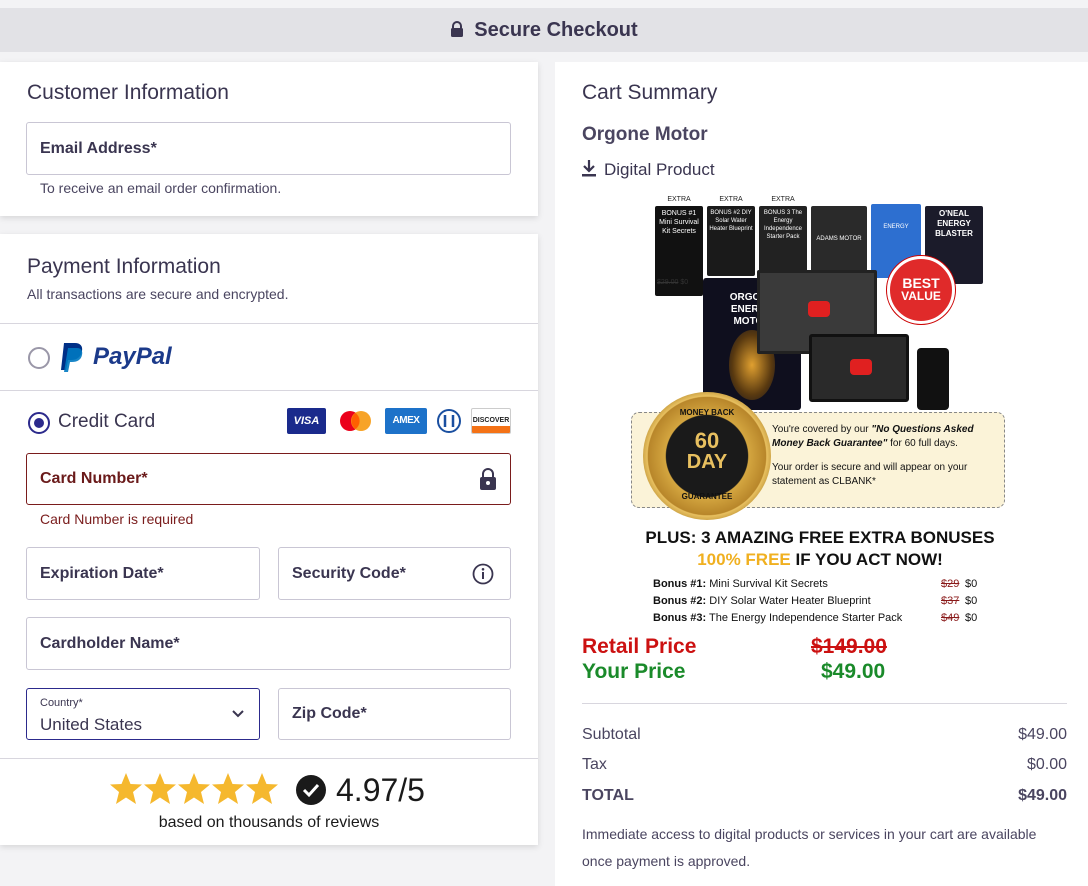 This screenshot has height=886, width=1088. I want to click on credit-card-radio, so click(39, 423).